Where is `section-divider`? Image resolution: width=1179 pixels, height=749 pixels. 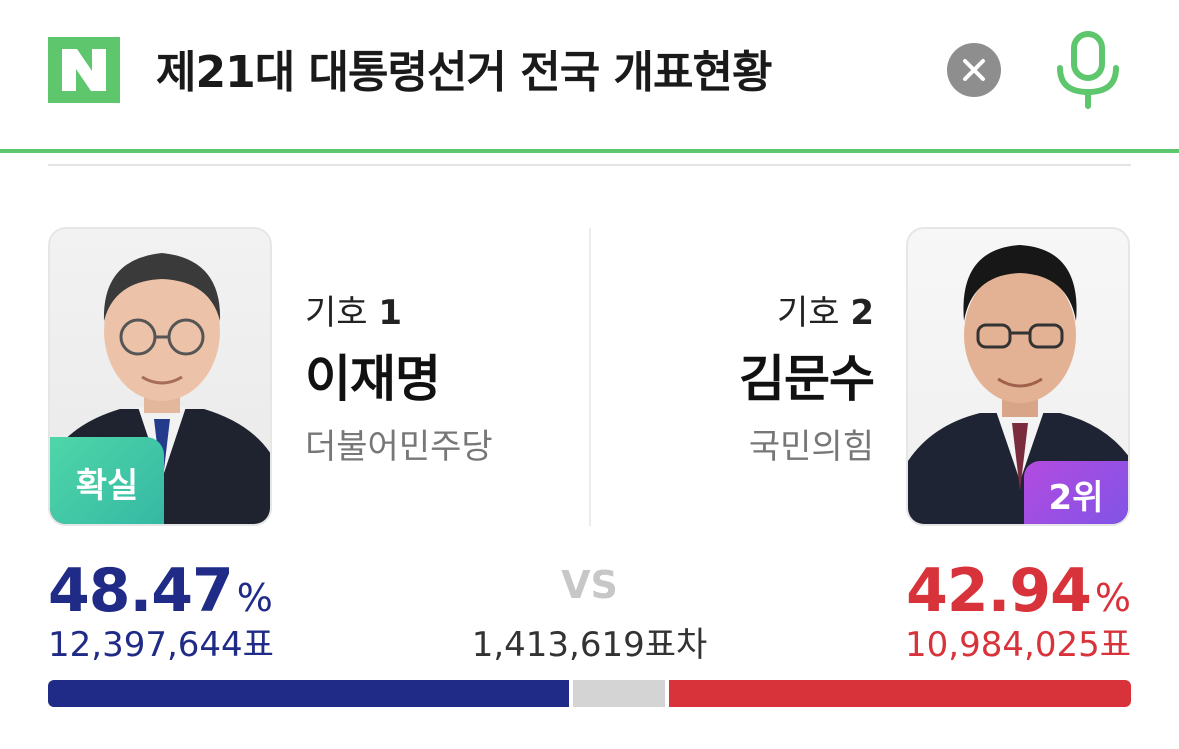
section-divider is located at coordinates (589, 165).